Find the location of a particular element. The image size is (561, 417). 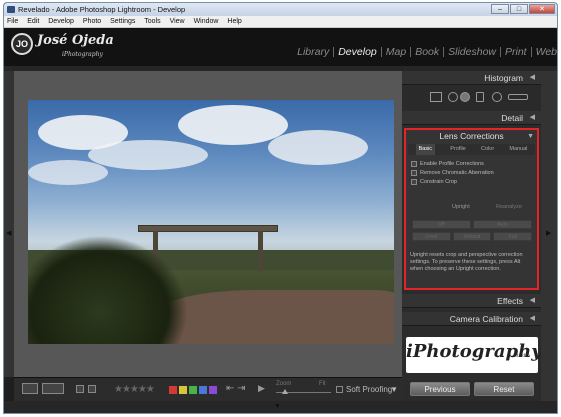

zoom-label: Zoom is located at coordinates (284, 384).